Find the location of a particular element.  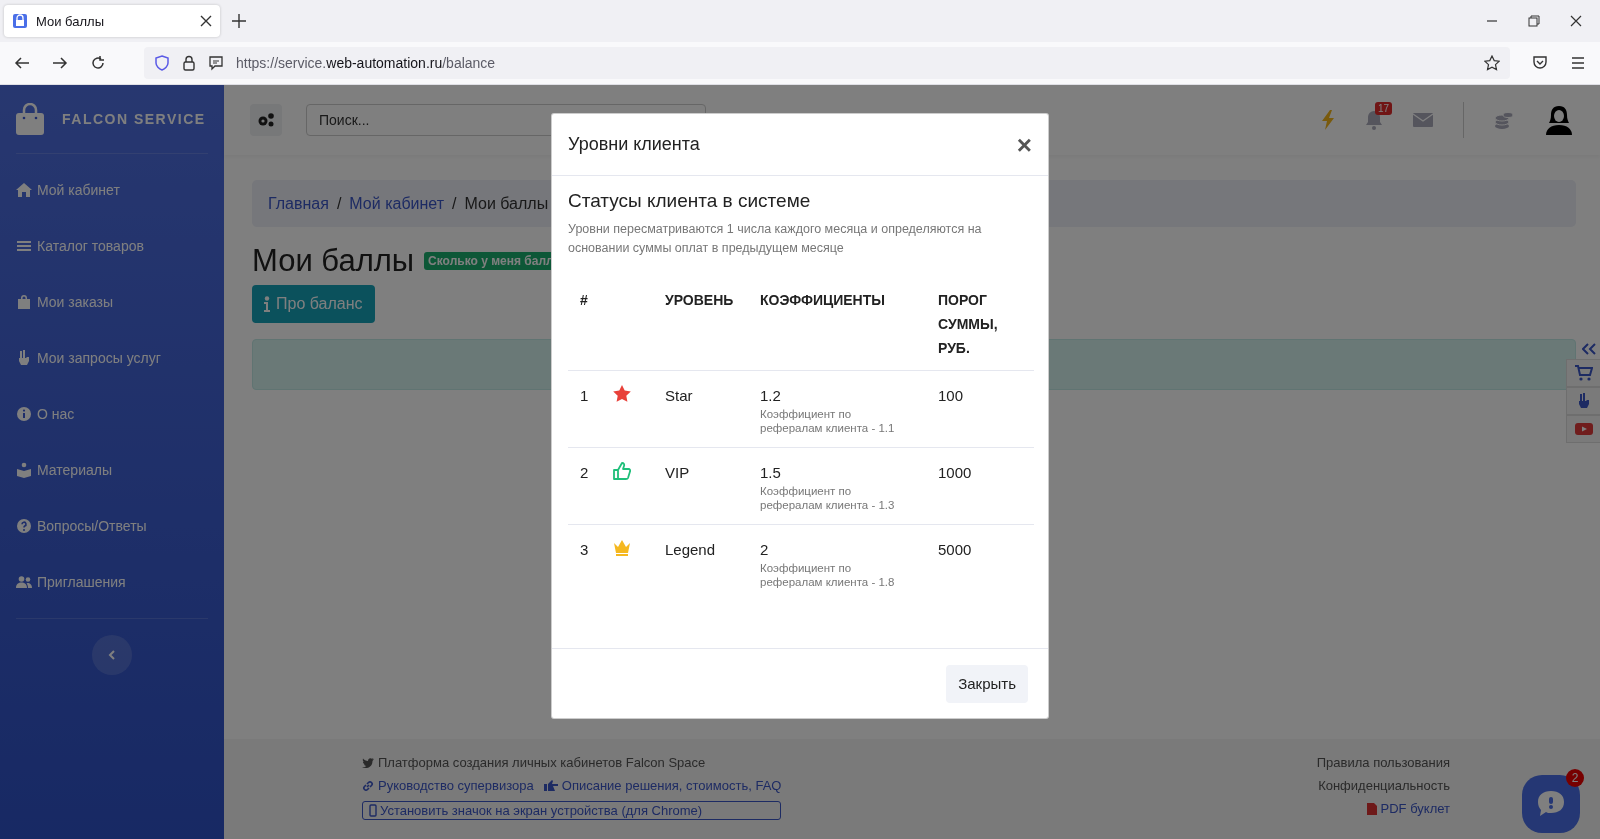

column-header: КОЭФФИЦИЕНТЫ is located at coordinates (837, 327).